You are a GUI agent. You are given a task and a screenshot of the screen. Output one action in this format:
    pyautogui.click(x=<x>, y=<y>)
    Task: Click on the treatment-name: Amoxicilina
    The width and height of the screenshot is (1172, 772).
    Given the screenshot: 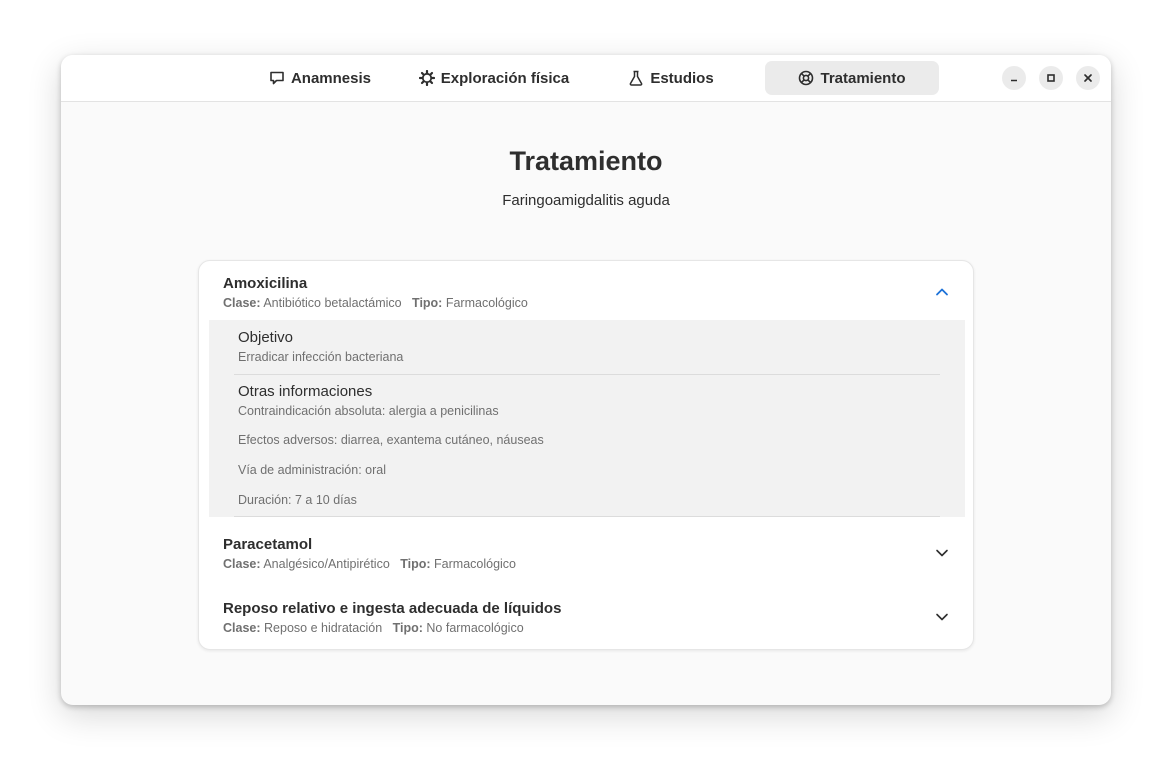 What is the action you would take?
    pyautogui.click(x=265, y=283)
    